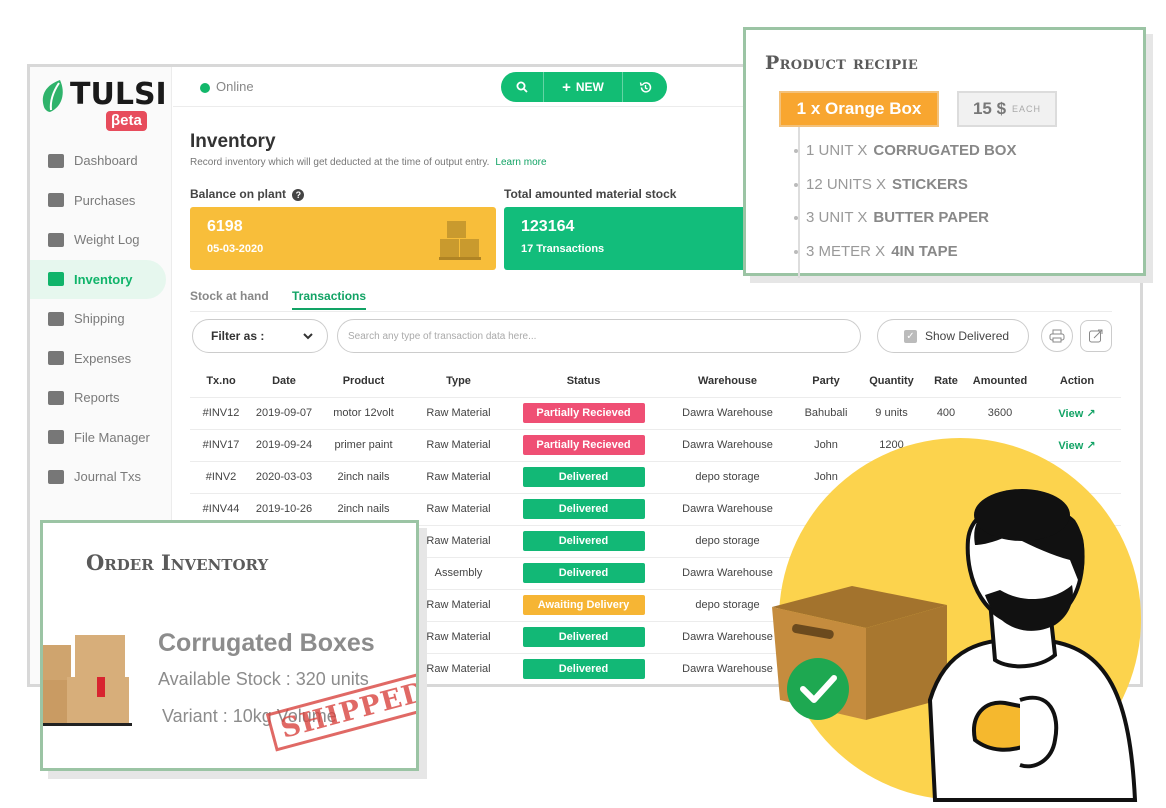 The height and width of the screenshot is (808, 1166). Describe the element at coordinates (1077, 380) in the screenshot. I see `column-header: Action` at that location.